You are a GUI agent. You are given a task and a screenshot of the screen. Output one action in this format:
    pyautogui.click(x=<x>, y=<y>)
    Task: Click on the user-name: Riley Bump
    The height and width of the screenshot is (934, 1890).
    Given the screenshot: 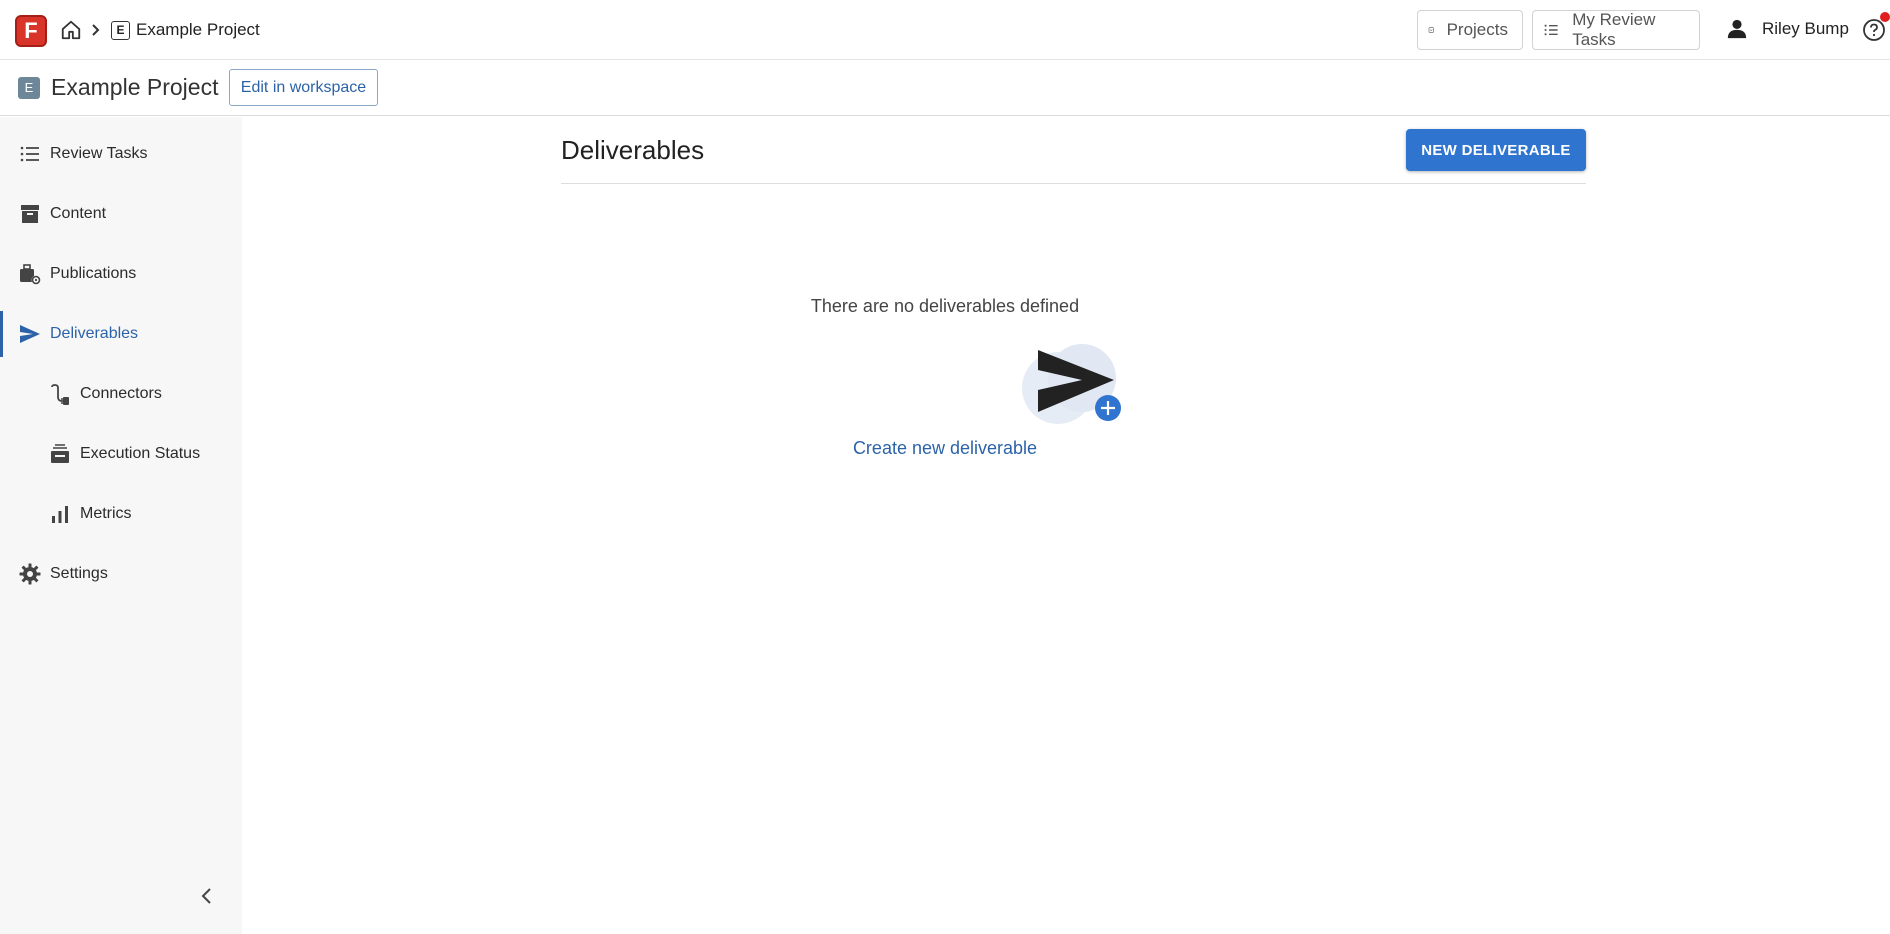 What is the action you would take?
    pyautogui.click(x=1805, y=28)
    